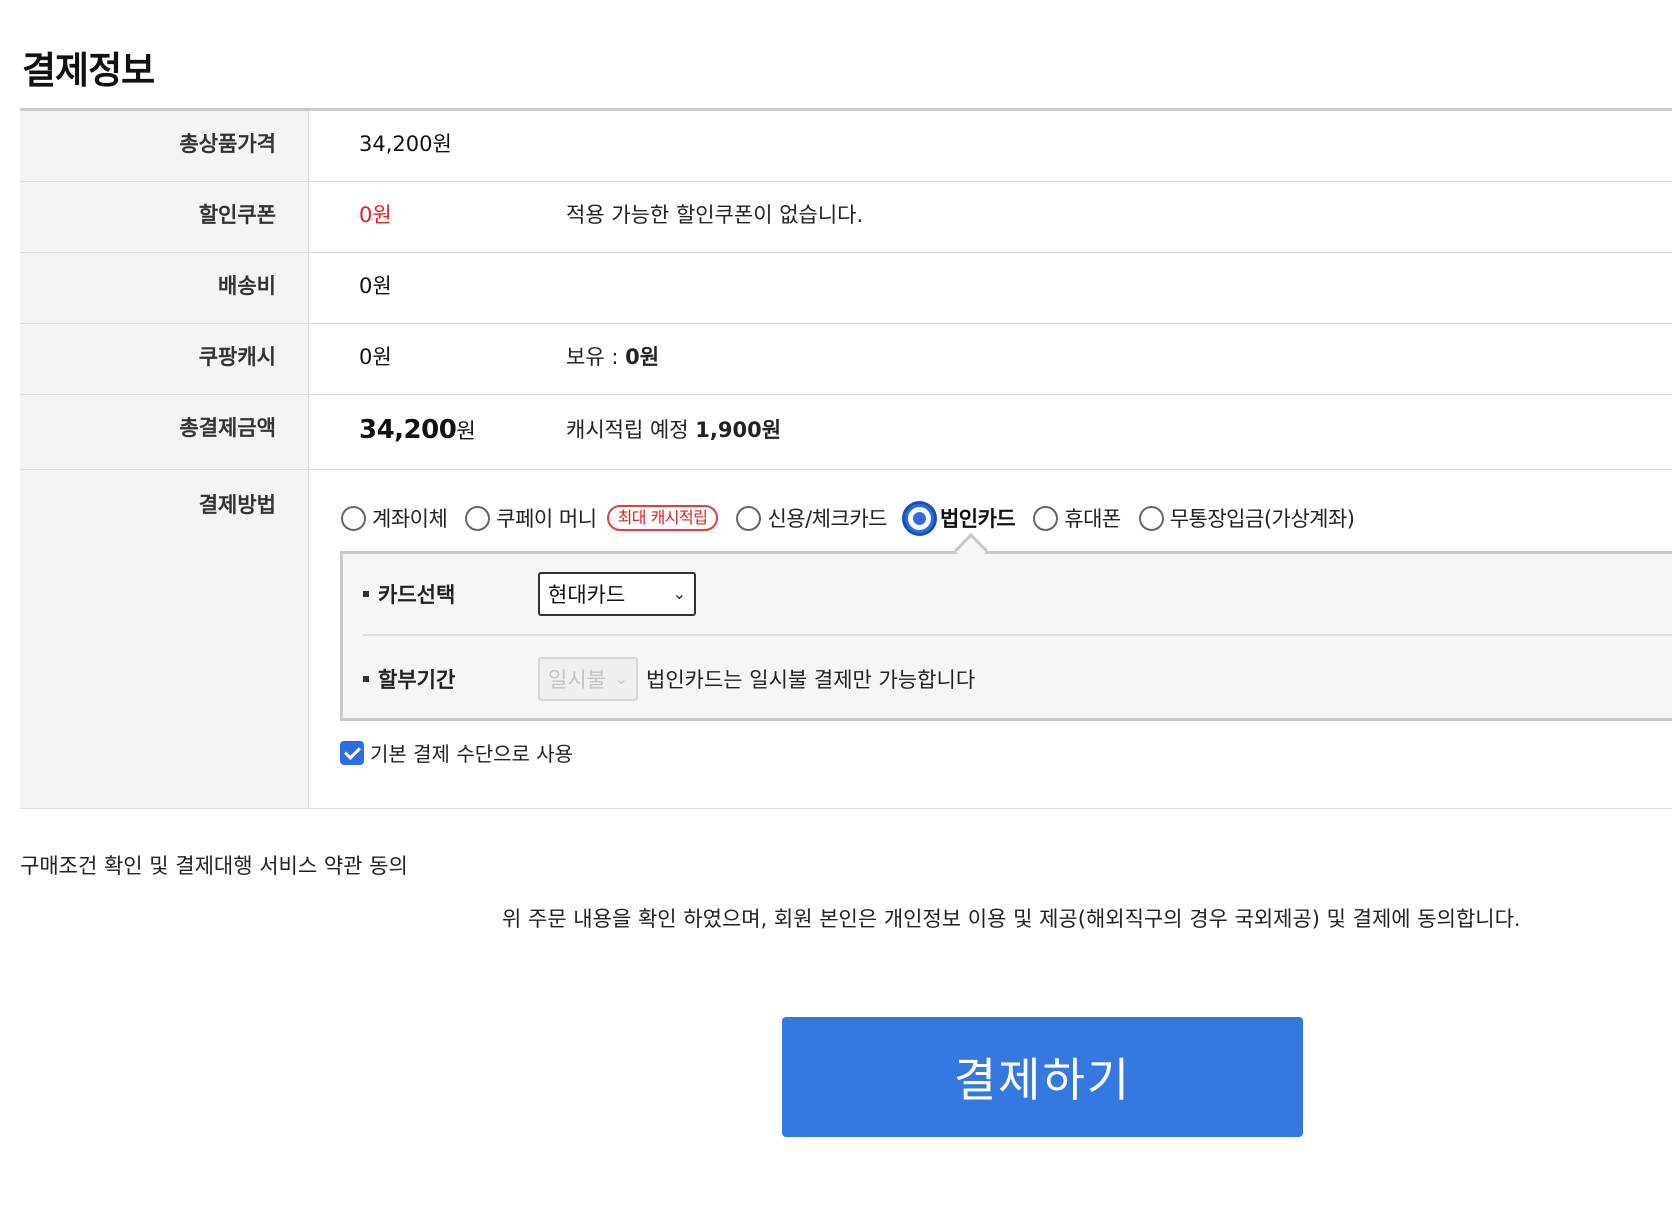 This screenshot has width=1672, height=1222. Describe the element at coordinates (1092, 519) in the screenshot. I see `method-label: 휴대폰` at that location.